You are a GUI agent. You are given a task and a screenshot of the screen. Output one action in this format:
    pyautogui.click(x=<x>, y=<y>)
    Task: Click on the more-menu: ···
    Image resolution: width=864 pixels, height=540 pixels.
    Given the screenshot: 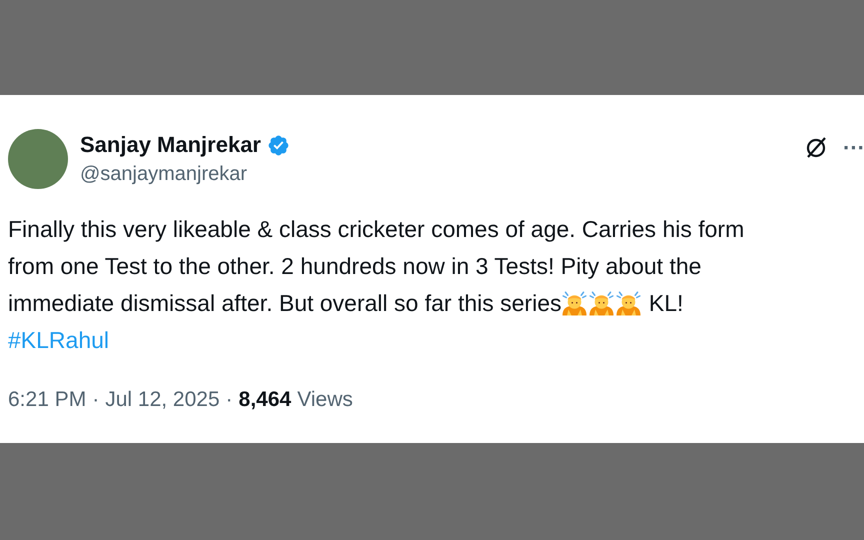 What is the action you would take?
    pyautogui.click(x=853, y=147)
    